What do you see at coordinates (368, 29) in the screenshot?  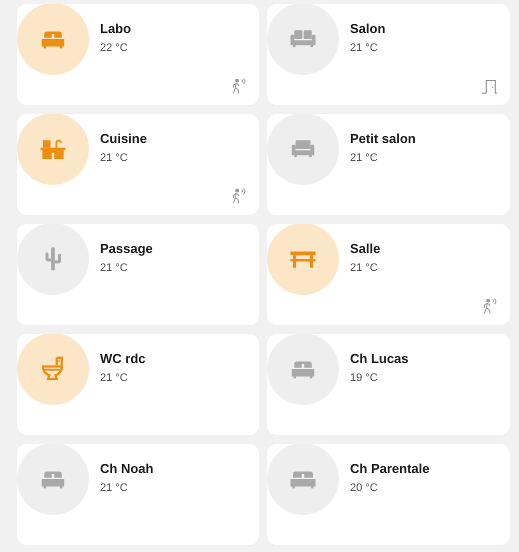 I see `room-name: Salon` at bounding box center [368, 29].